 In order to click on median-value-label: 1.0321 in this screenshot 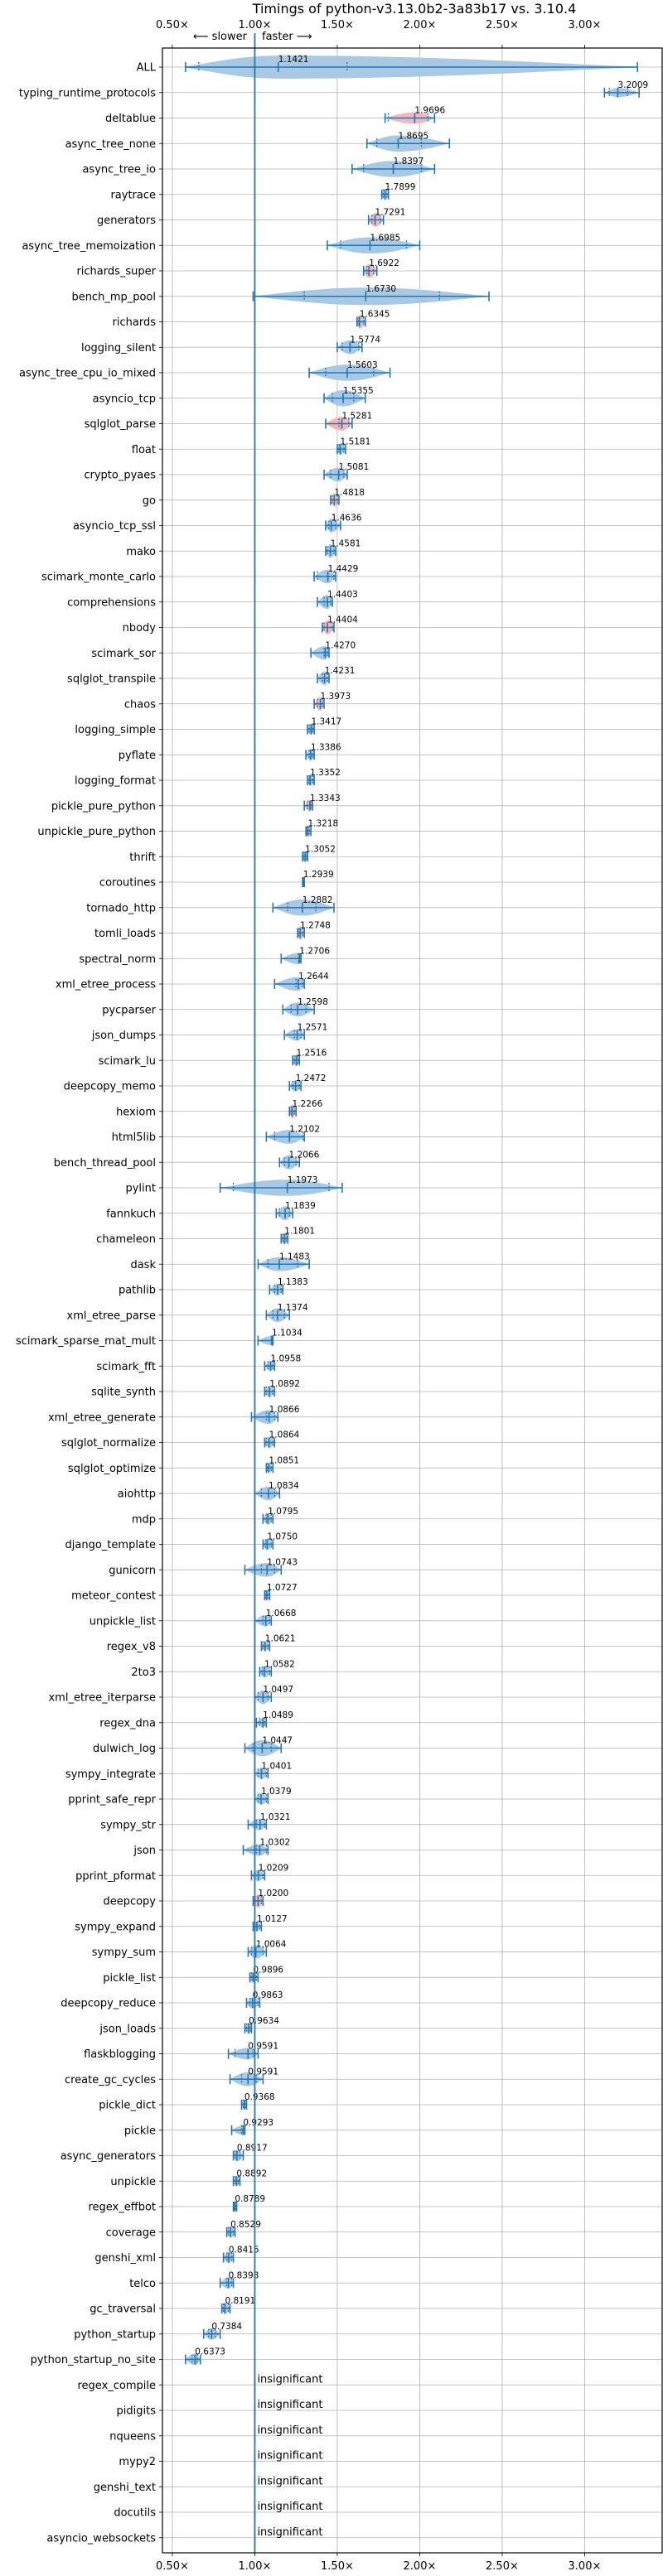, I will do `click(275, 1817)`.